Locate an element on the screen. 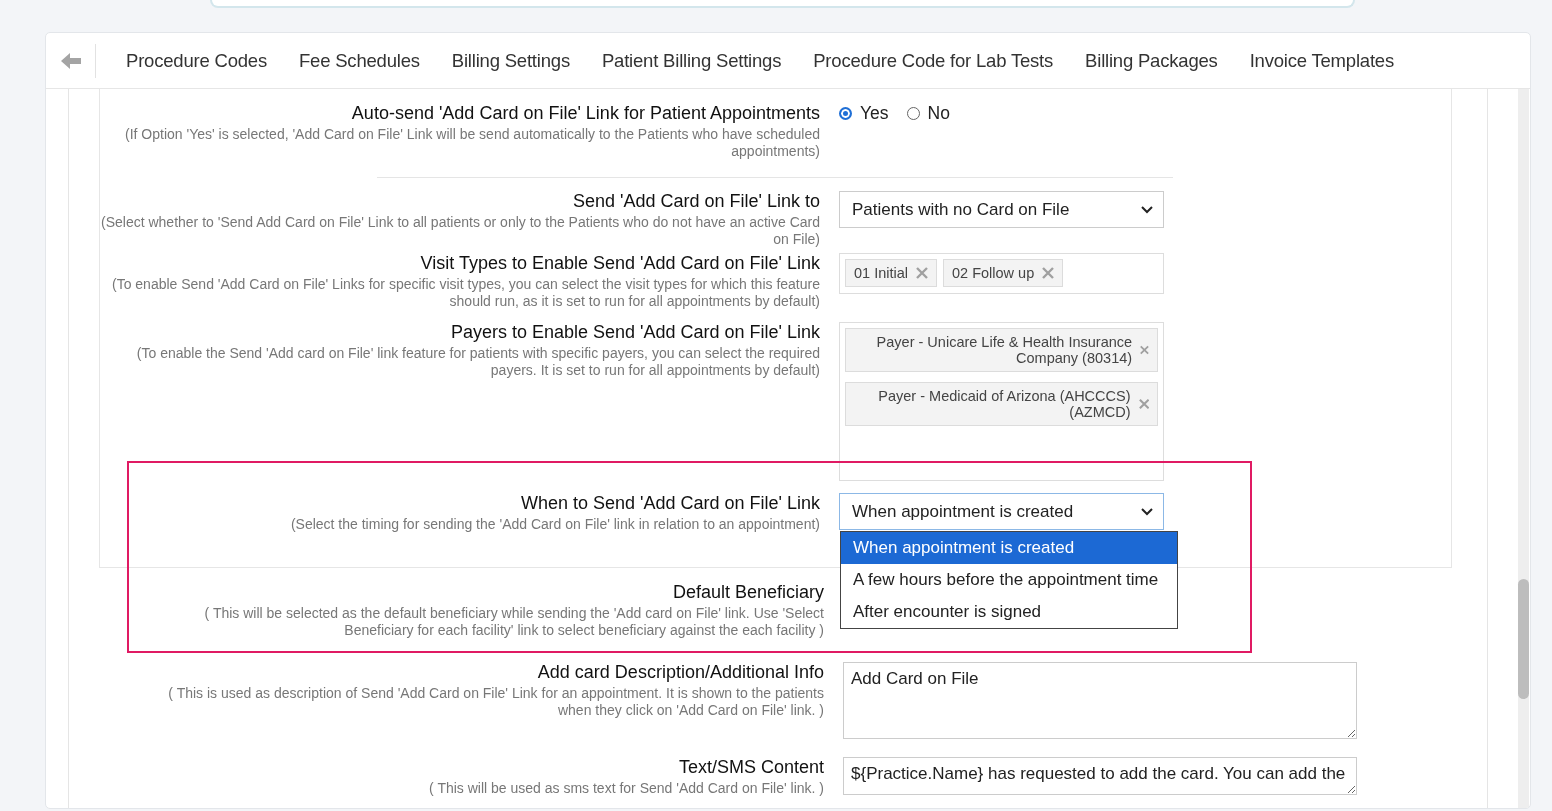 Image resolution: width=1552 pixels, height=811 pixels. scrollbar-thumb is located at coordinates (1523, 639).